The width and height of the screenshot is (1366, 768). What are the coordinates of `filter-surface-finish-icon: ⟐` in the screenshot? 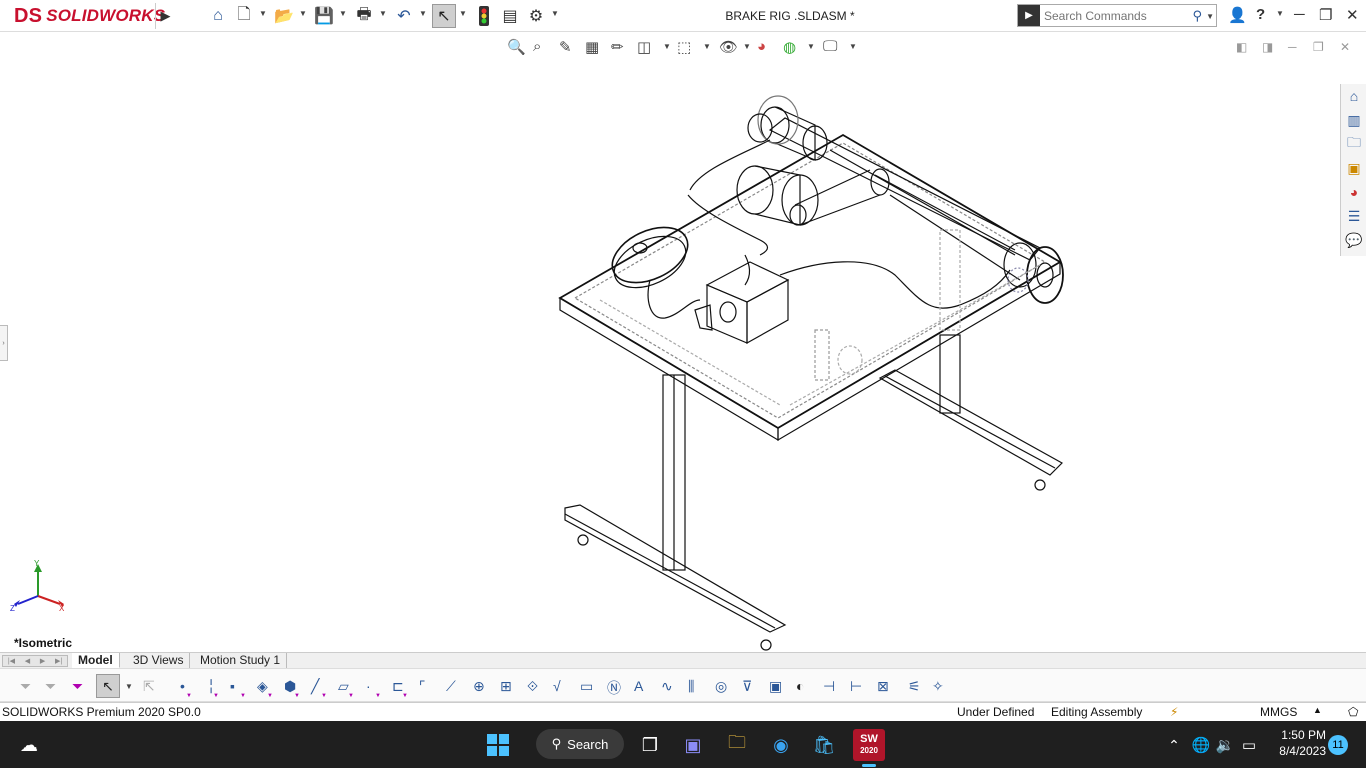 It's located at (532, 686).